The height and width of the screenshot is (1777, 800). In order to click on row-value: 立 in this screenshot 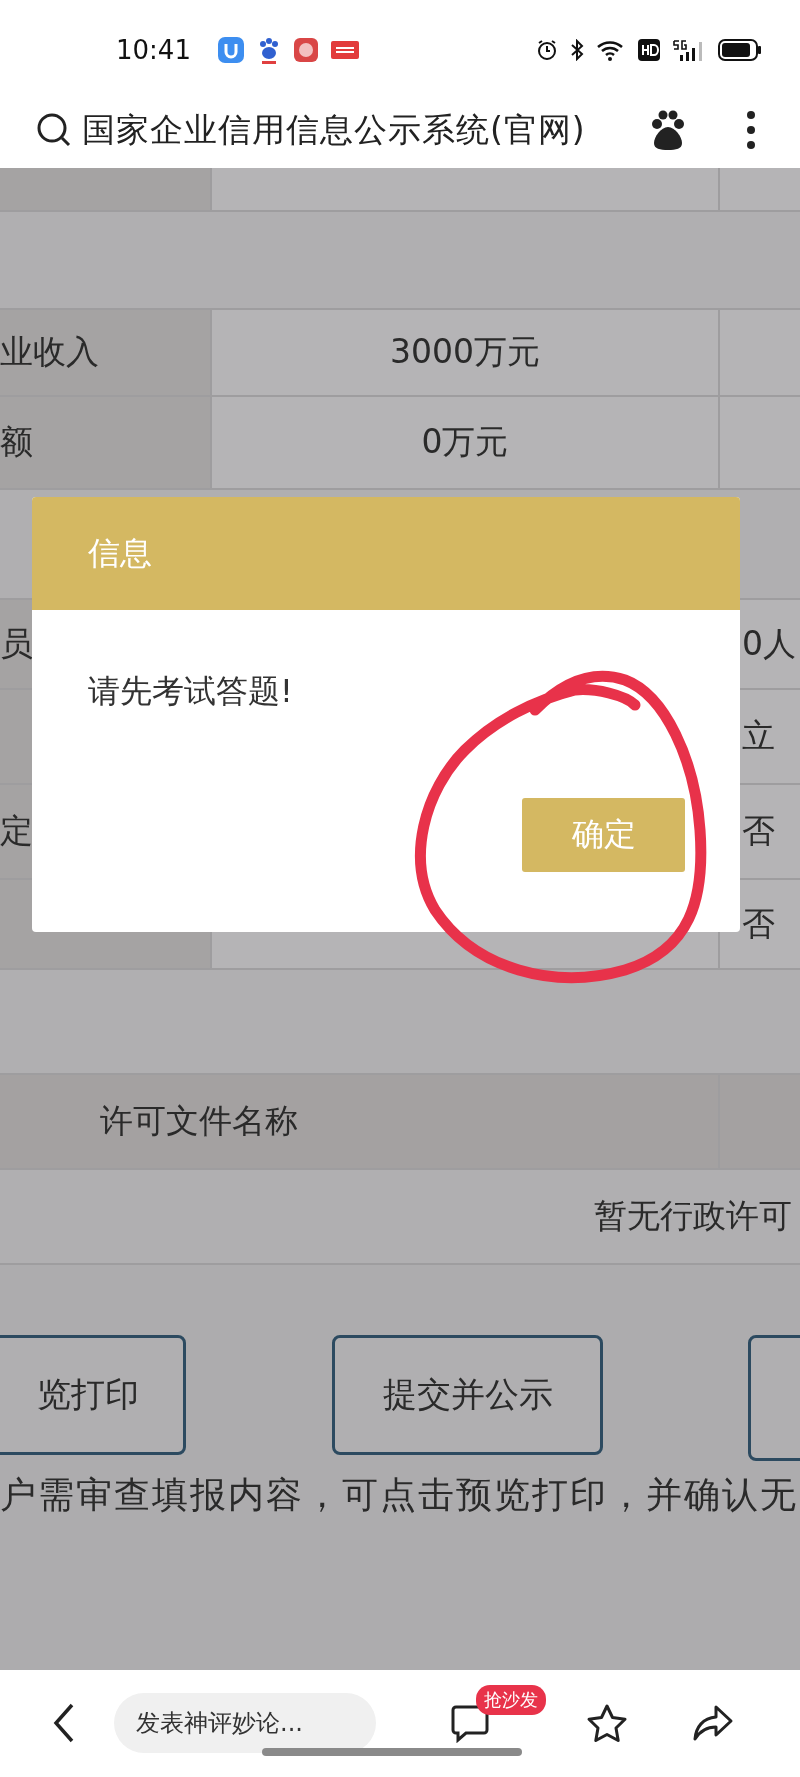, I will do `click(758, 736)`.